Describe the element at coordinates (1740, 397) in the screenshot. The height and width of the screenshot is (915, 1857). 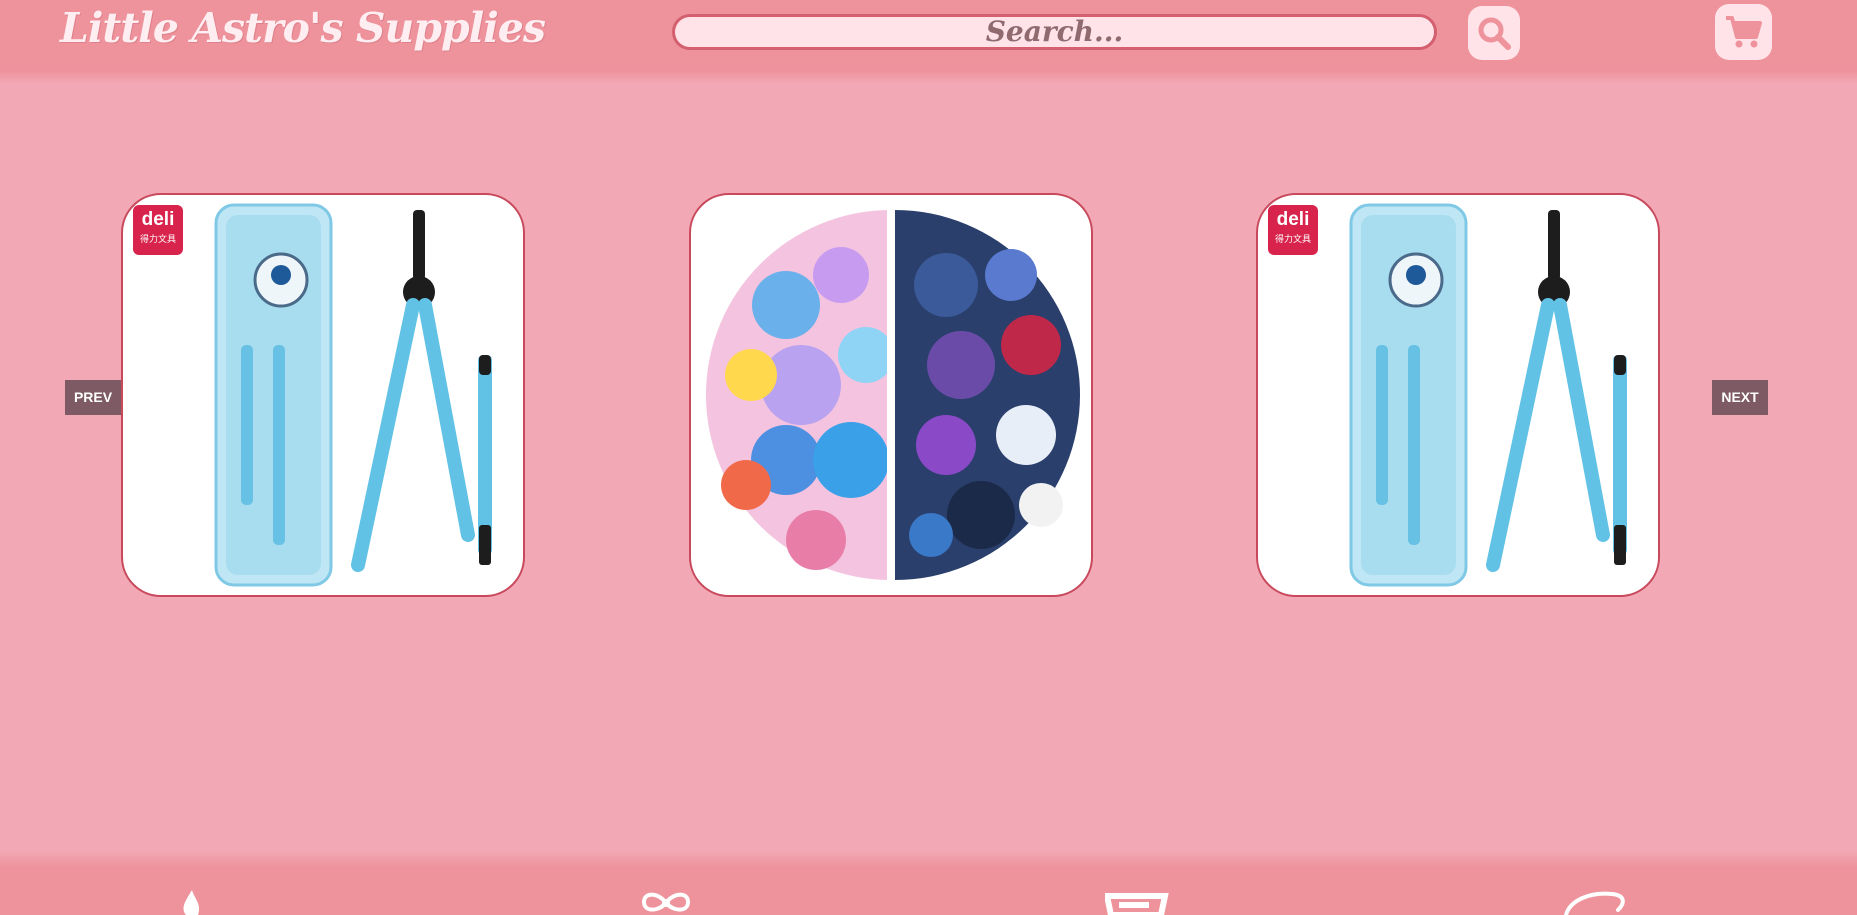
I see `next-button: NEXT` at that location.